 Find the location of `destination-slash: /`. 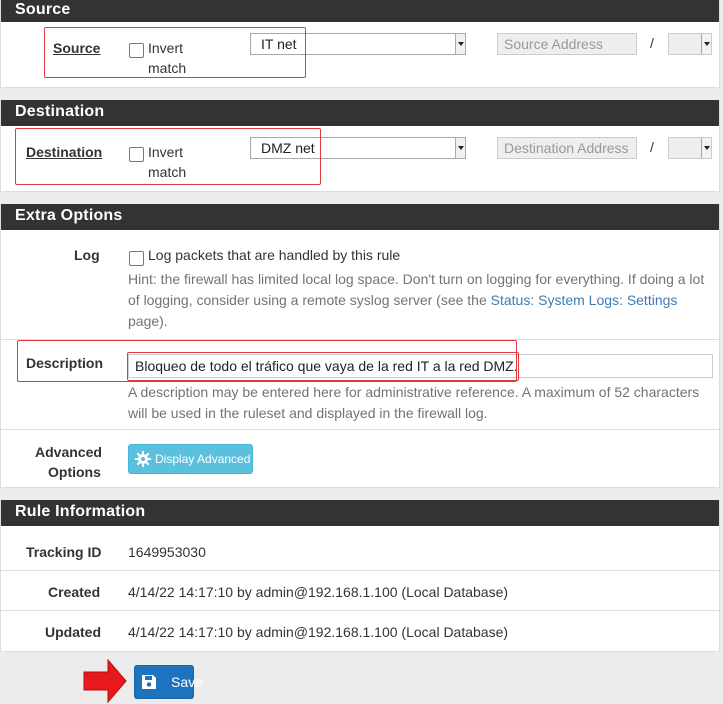

destination-slash: / is located at coordinates (652, 147).